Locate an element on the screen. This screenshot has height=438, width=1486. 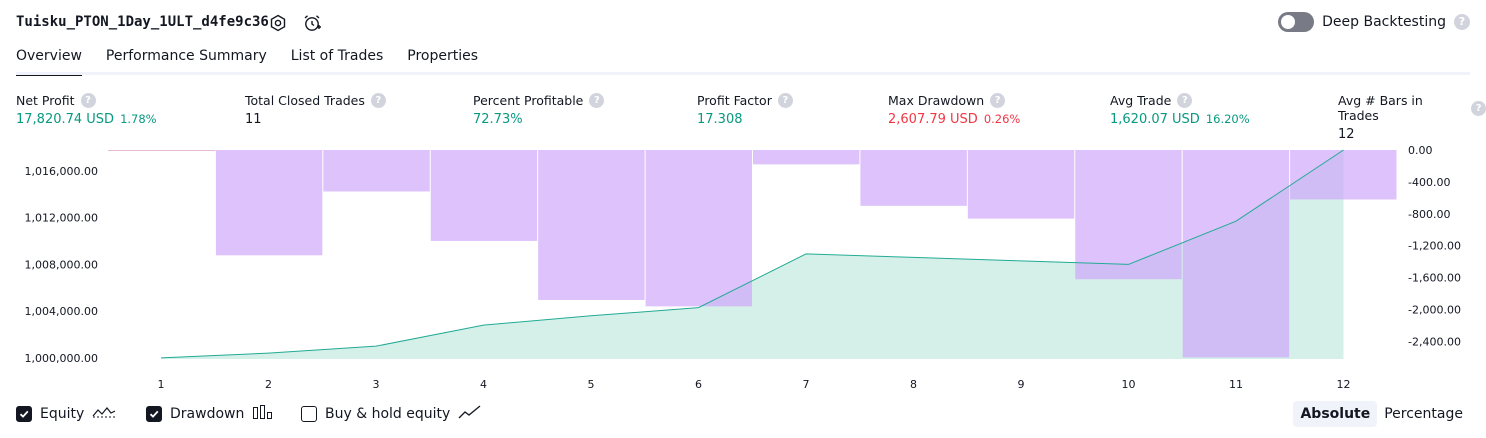
right-axis-tick: -1,600.00 is located at coordinates (1434, 278).